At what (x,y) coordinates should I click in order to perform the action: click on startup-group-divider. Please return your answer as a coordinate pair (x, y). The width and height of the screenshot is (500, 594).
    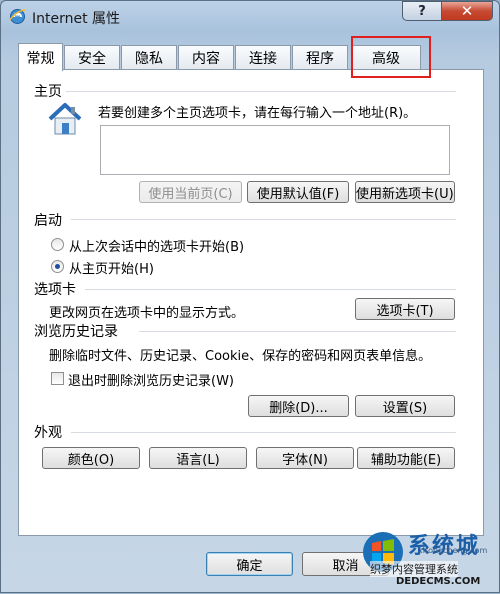
    Looking at the image, I should click on (263, 219).